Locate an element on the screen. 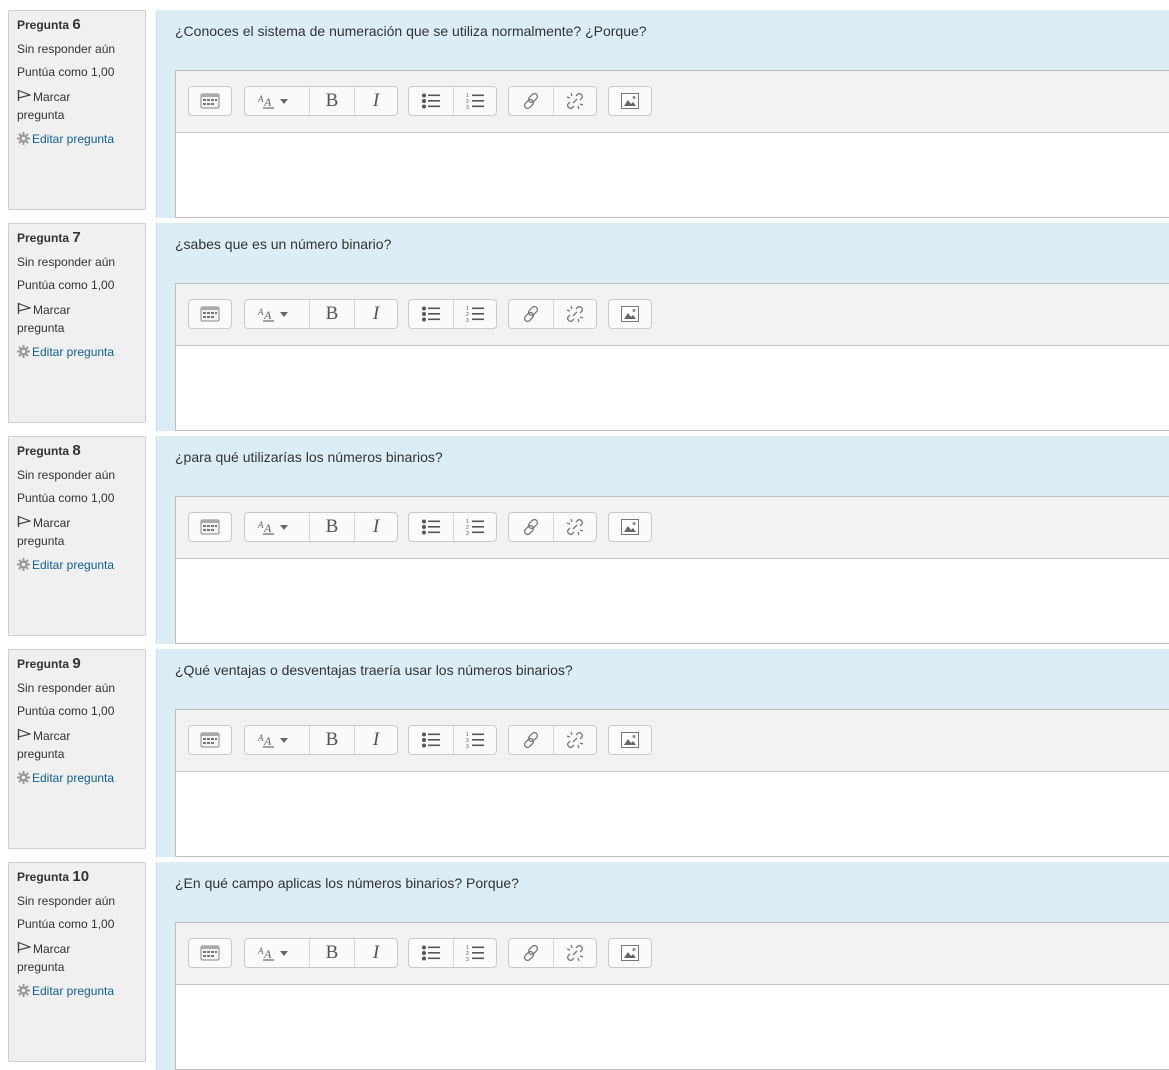  question-score: Puntúa como 1,00 is located at coordinates (66, 285).